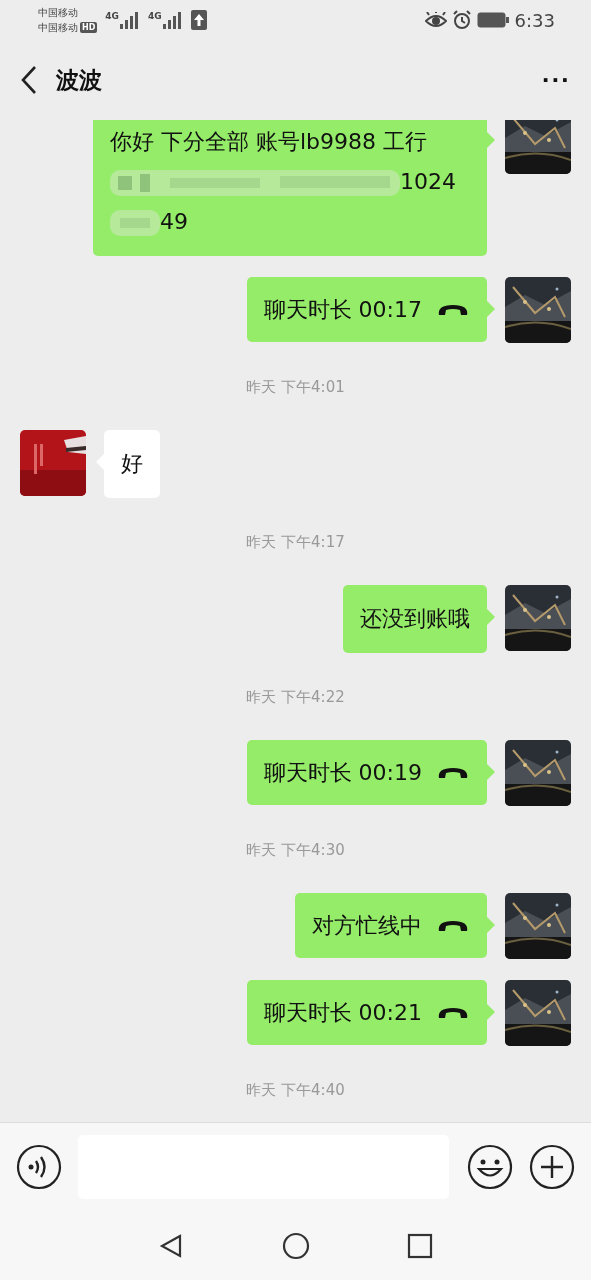 Image resolution: width=591 pixels, height=1280 pixels. I want to click on timestamp: 昨天 下午4:30, so click(295, 850).